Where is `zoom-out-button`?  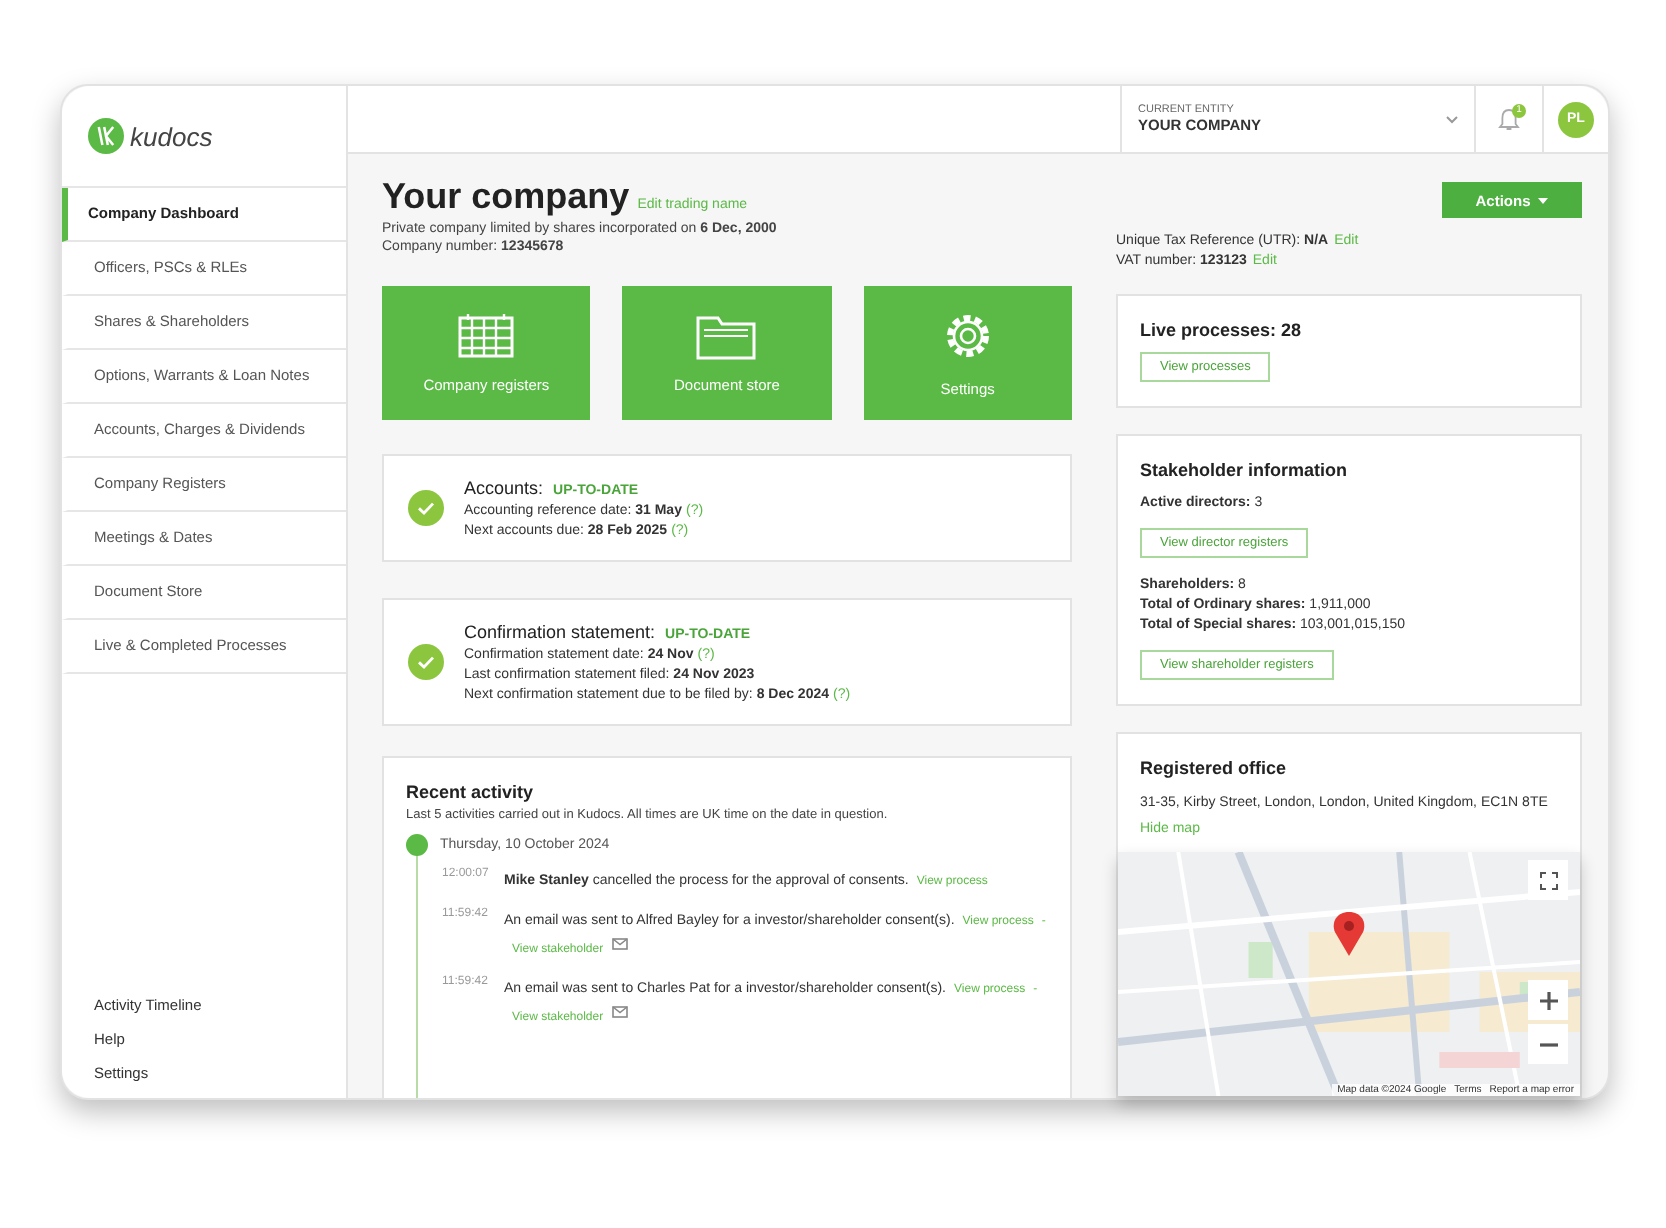
zoom-out-button is located at coordinates (1548, 1044).